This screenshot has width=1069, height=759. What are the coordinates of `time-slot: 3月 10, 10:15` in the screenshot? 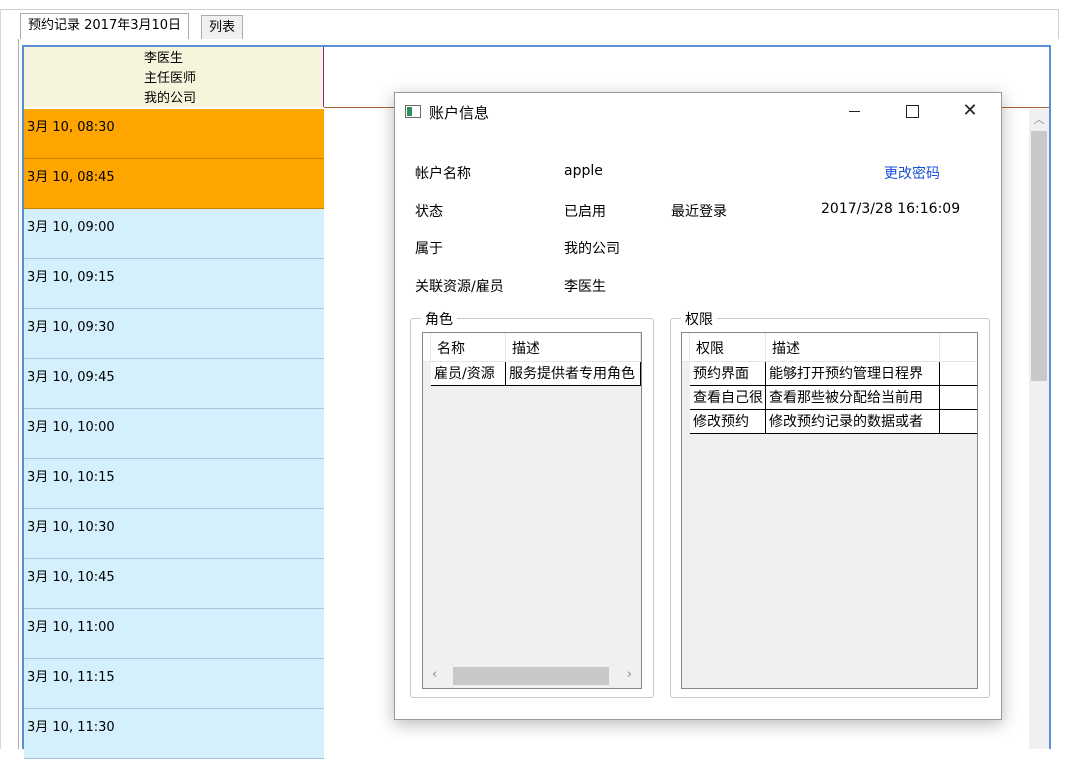 It's located at (174, 484).